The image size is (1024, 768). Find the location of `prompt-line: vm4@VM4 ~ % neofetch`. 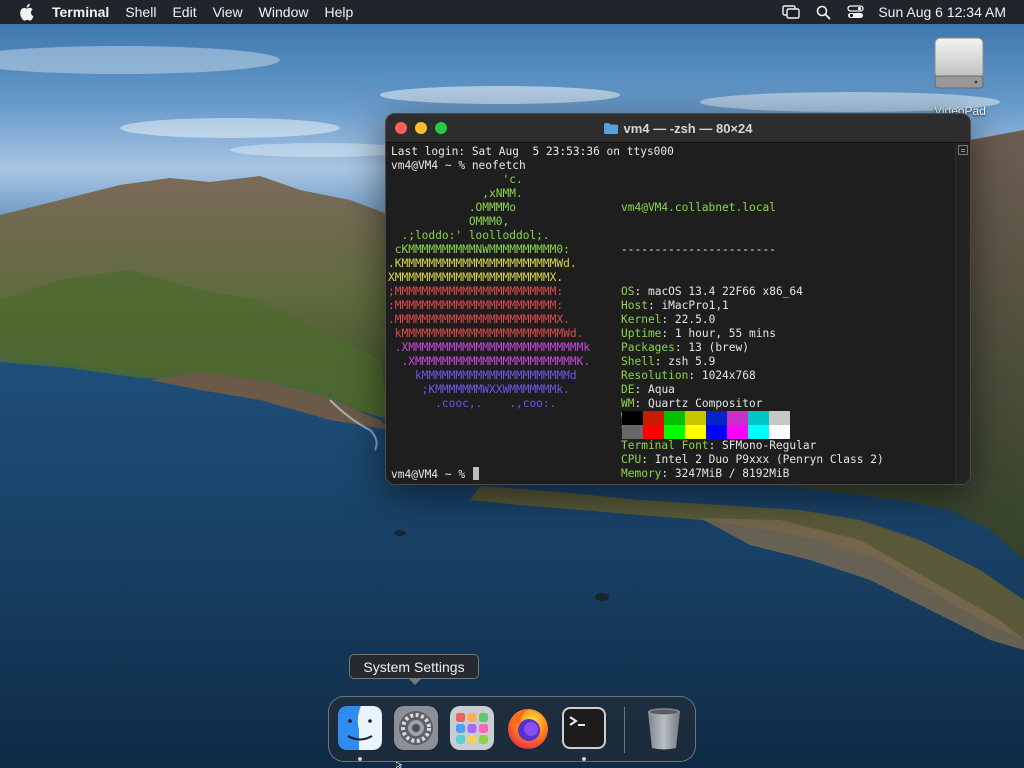

prompt-line: vm4@VM4 ~ % neofetch is located at coordinates (458, 165).